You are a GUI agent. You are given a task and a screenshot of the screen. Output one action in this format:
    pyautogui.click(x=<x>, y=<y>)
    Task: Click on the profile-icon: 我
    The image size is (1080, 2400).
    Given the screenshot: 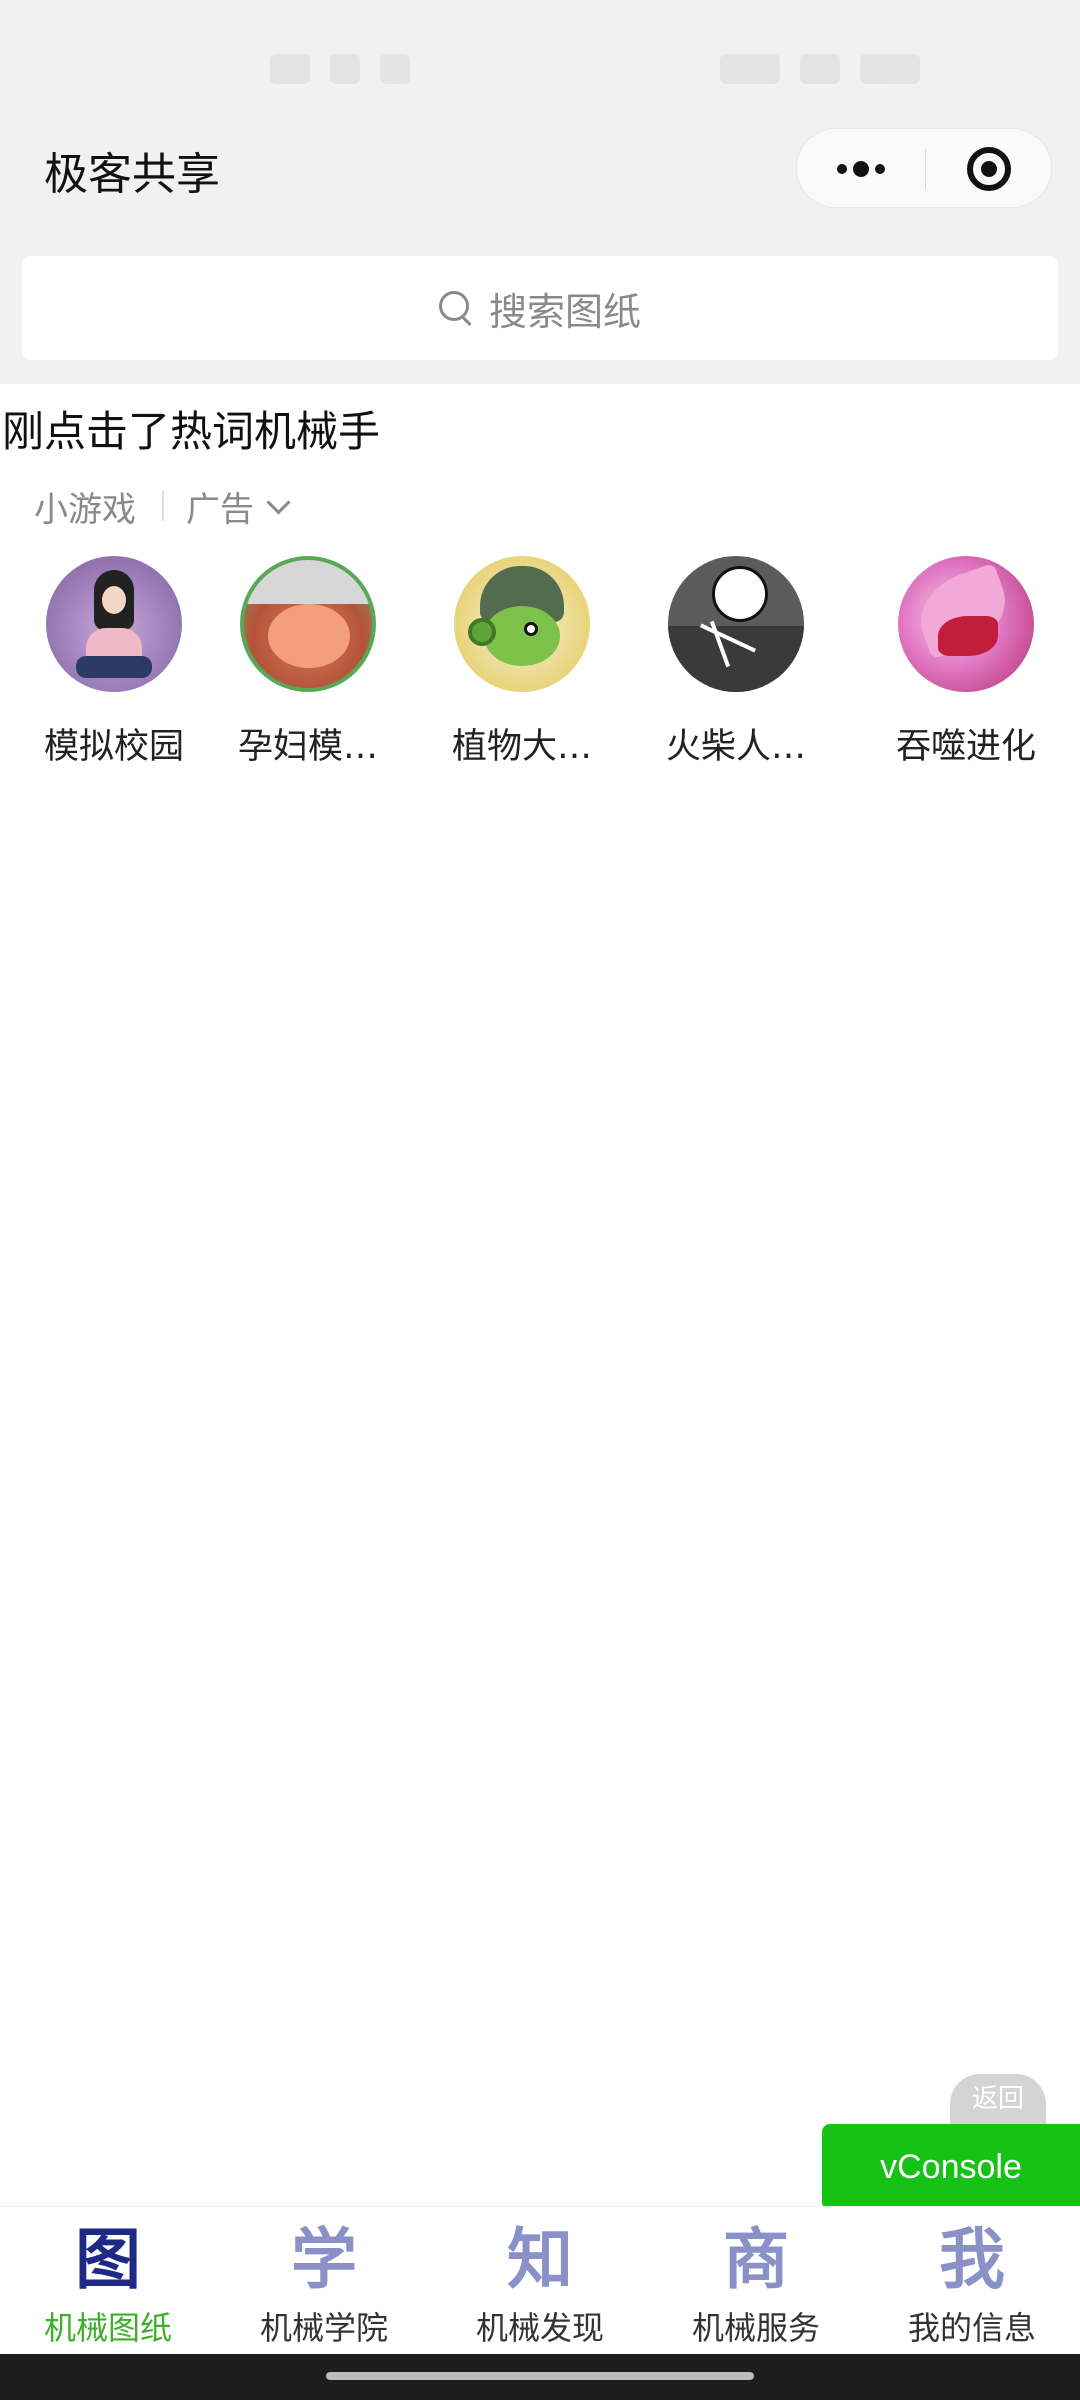 What is the action you would take?
    pyautogui.click(x=972, y=2259)
    